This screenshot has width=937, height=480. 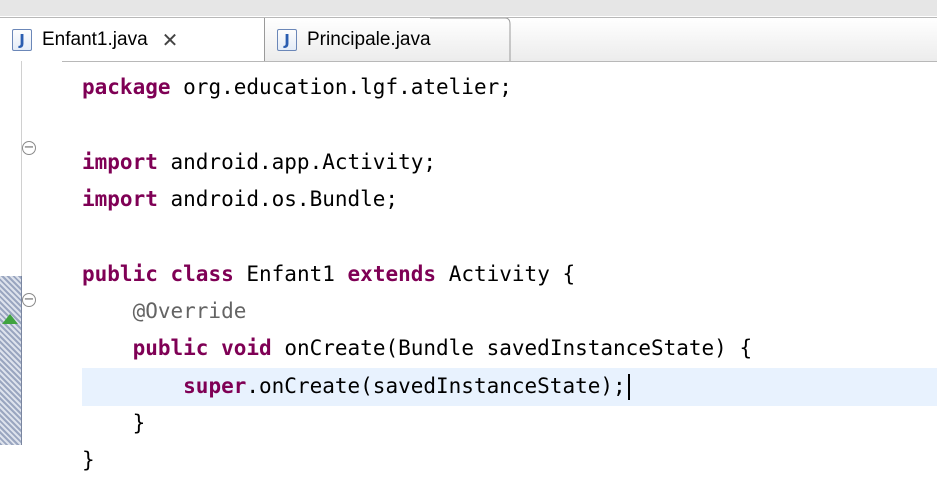 What do you see at coordinates (189, 311) in the screenshot?
I see `annotation: @Override` at bounding box center [189, 311].